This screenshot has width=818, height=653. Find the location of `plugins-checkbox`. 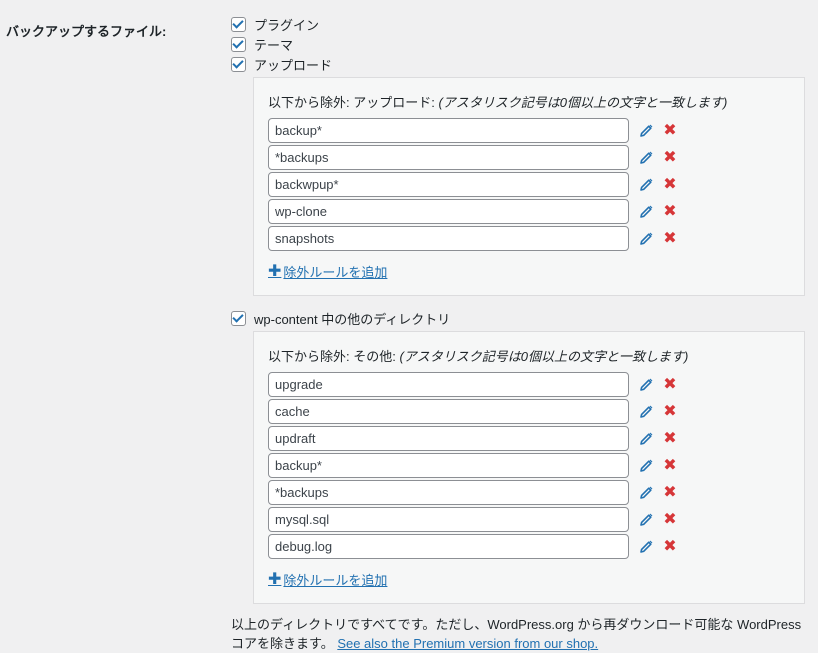

plugins-checkbox is located at coordinates (238, 24).